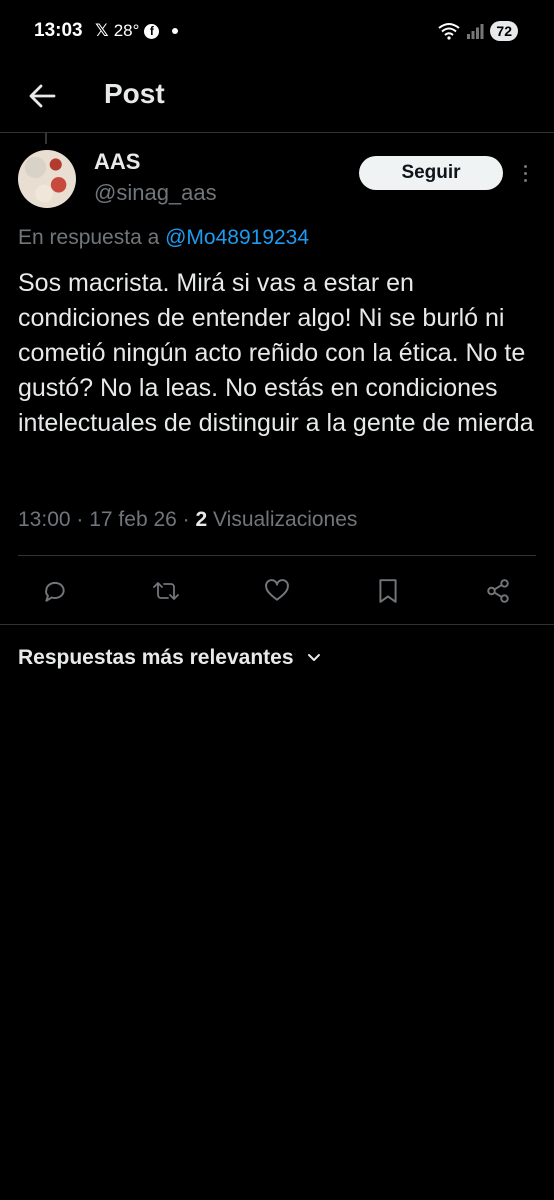  What do you see at coordinates (44, 519) in the screenshot?
I see `post-time: 13:00` at bounding box center [44, 519].